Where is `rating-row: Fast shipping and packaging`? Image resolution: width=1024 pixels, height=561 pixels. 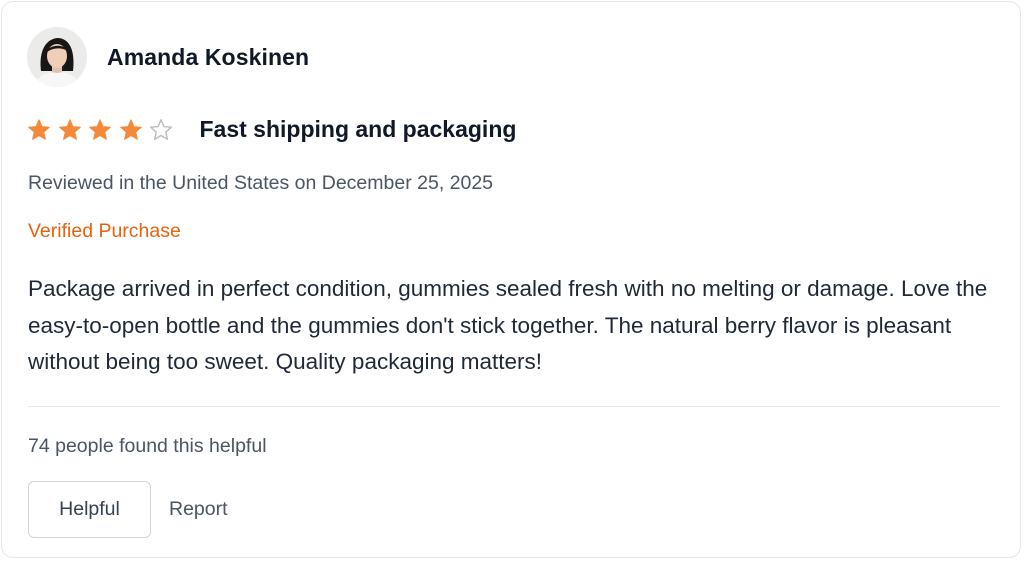 rating-row: Fast shipping and packaging is located at coordinates (271, 129).